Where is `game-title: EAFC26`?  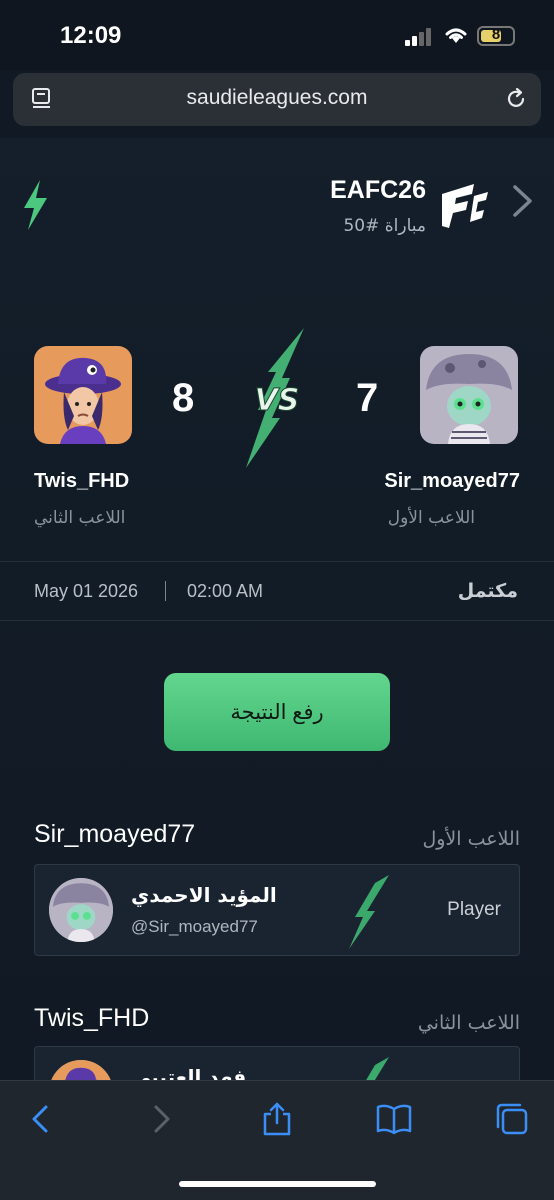
game-title: EAFC26 is located at coordinates (378, 190).